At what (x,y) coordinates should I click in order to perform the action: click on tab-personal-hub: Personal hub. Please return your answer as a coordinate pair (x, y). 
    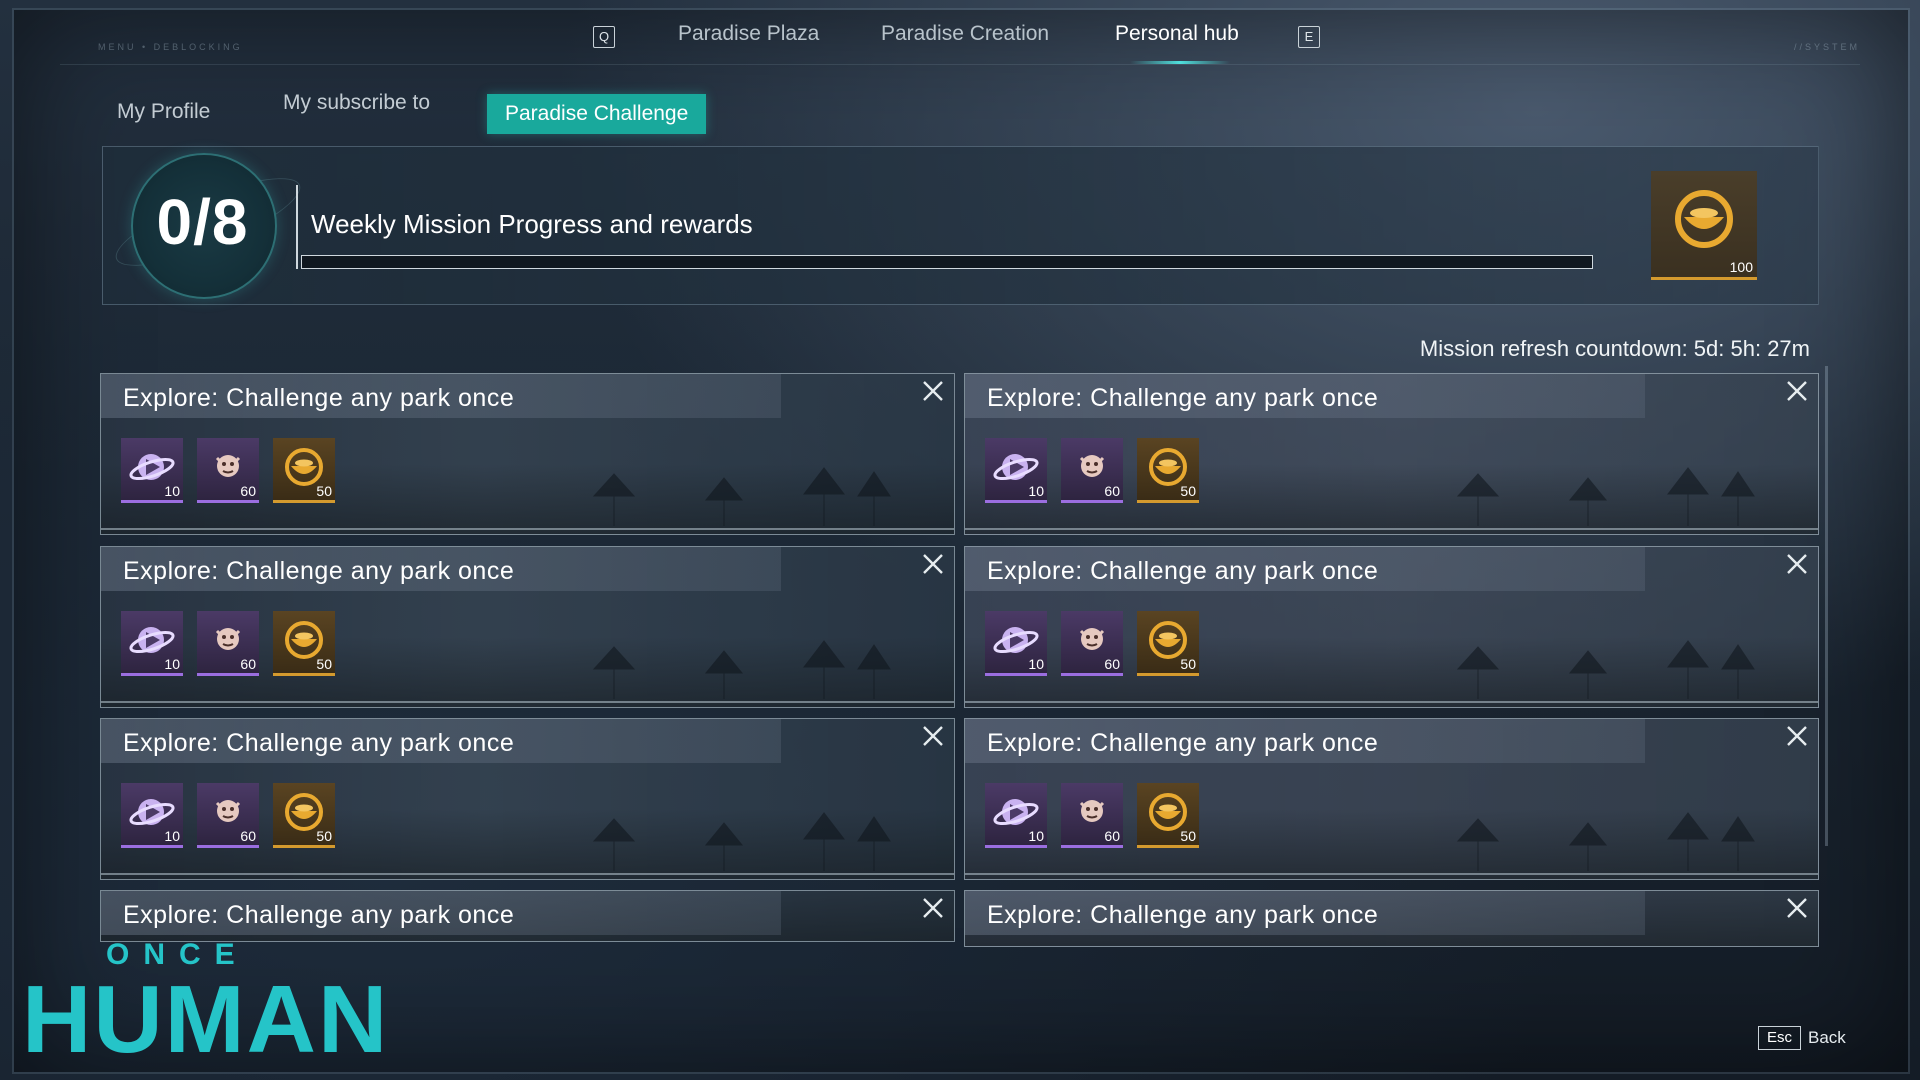
    Looking at the image, I should click on (1177, 34).